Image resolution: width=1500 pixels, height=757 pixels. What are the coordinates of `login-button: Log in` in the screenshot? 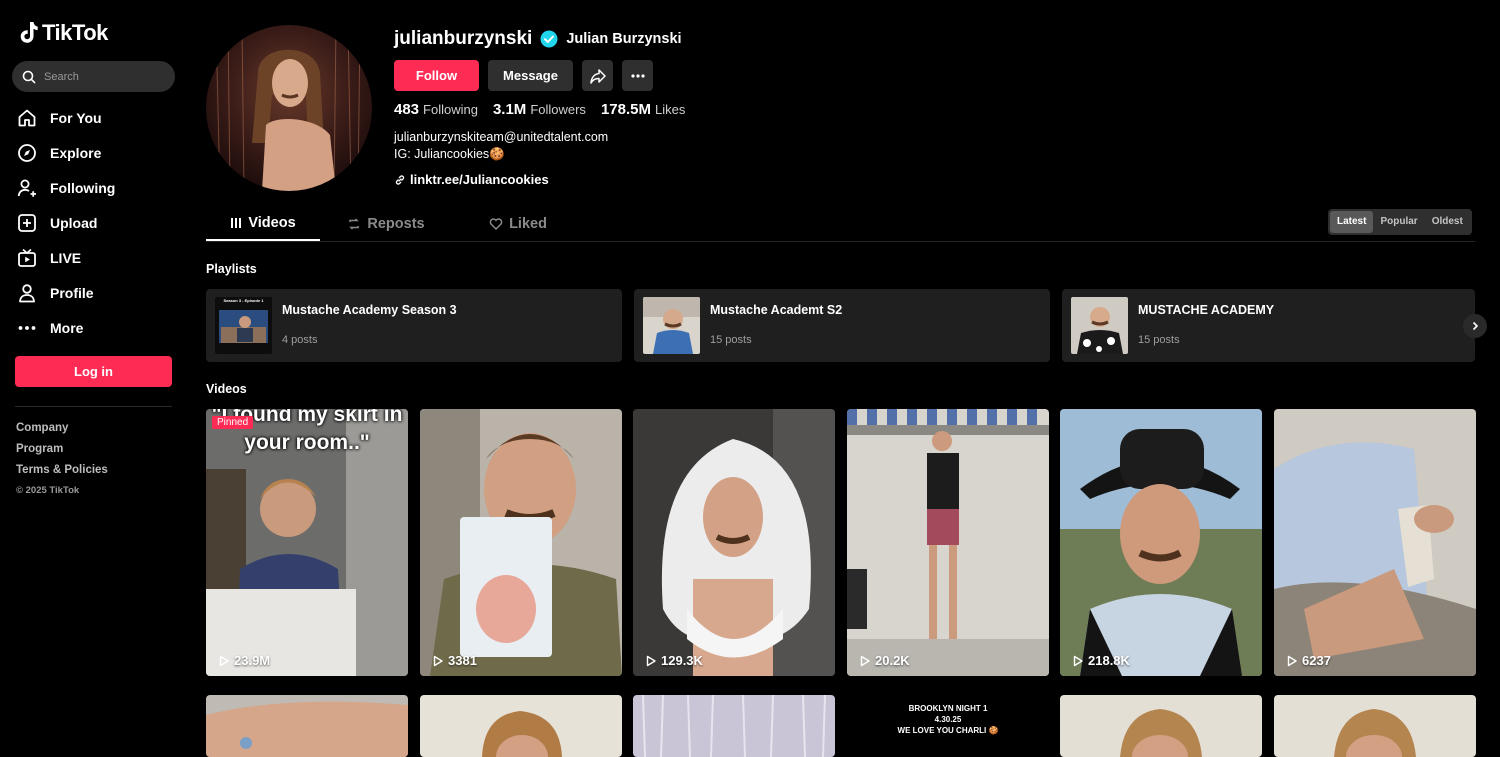 It's located at (93, 371).